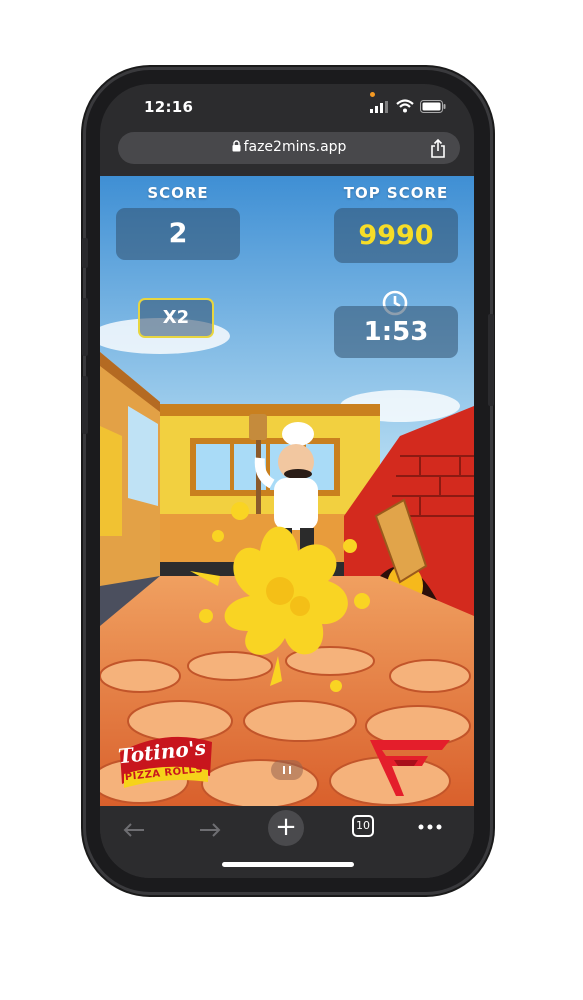  What do you see at coordinates (363, 826) in the screenshot?
I see `tabs-button: 10` at bounding box center [363, 826].